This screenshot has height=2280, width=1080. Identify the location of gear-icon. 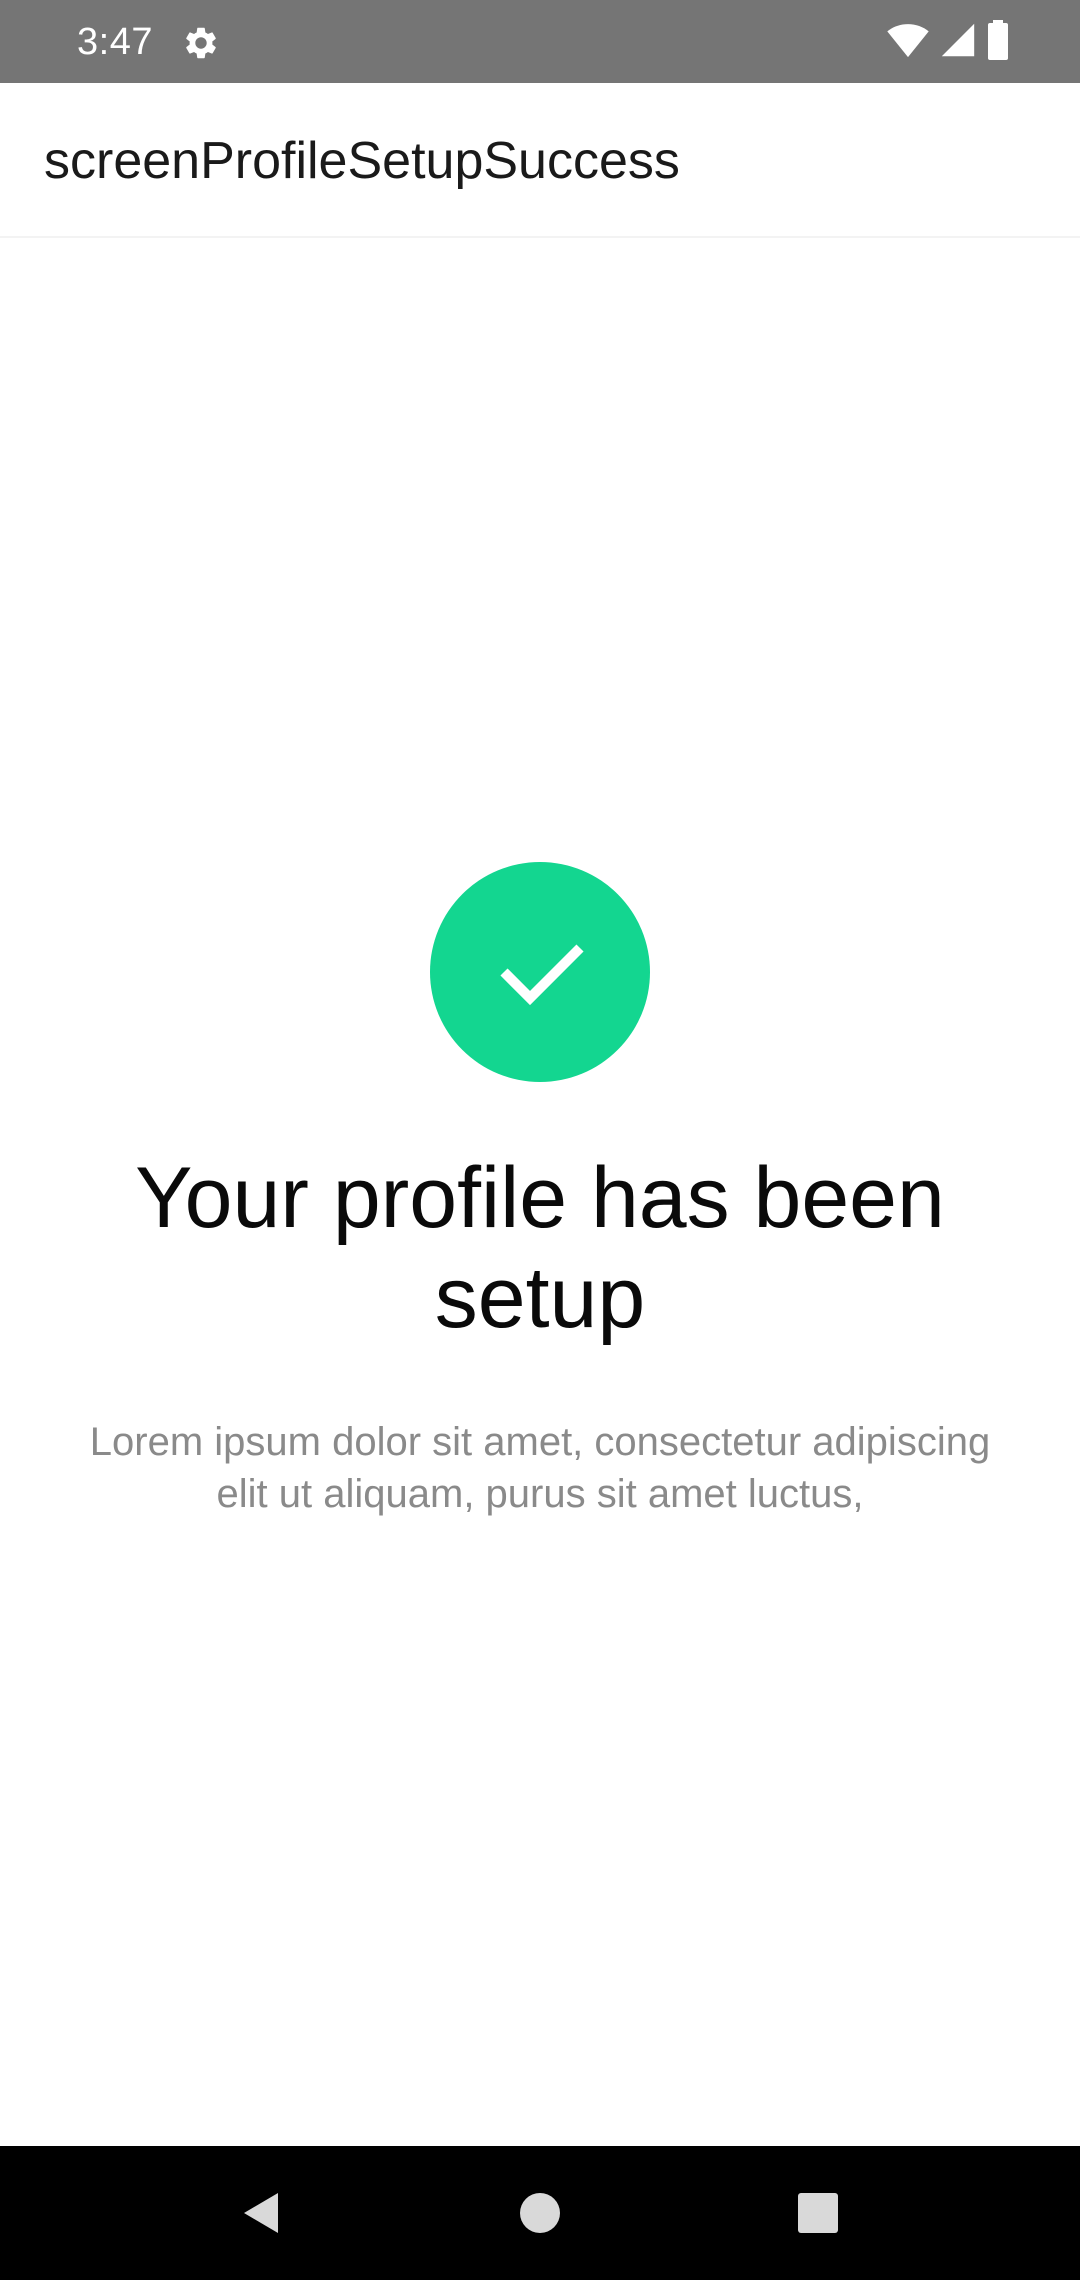
(201, 43).